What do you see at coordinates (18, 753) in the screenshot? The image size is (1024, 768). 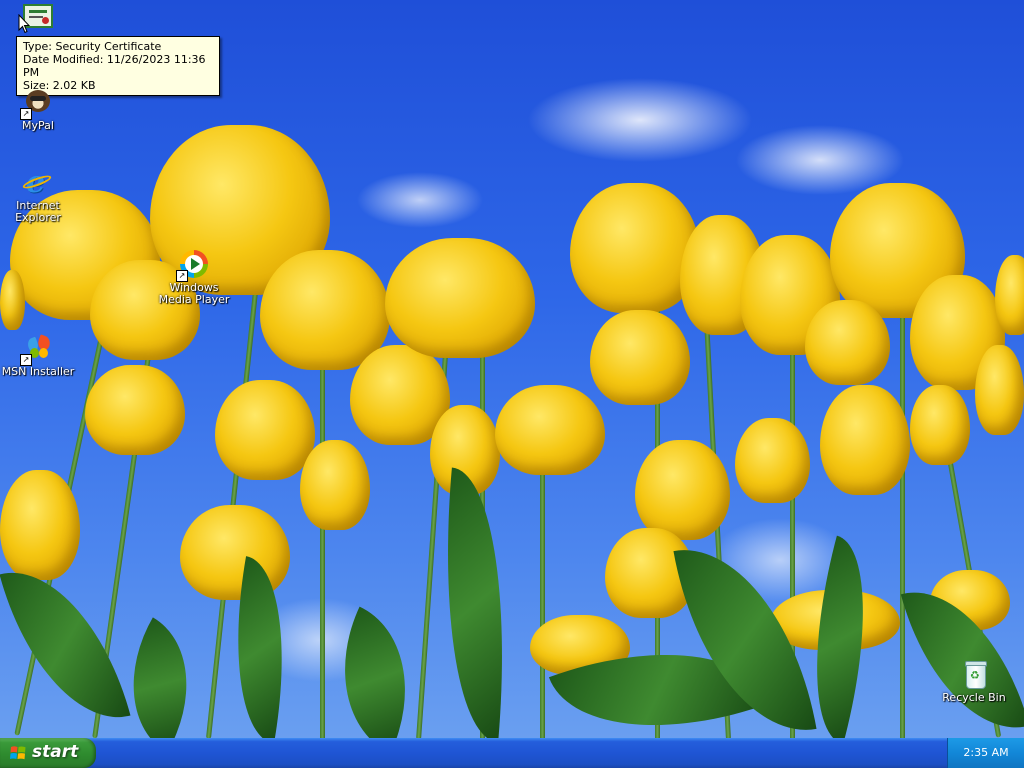 I see `windows-logo-icon` at bounding box center [18, 753].